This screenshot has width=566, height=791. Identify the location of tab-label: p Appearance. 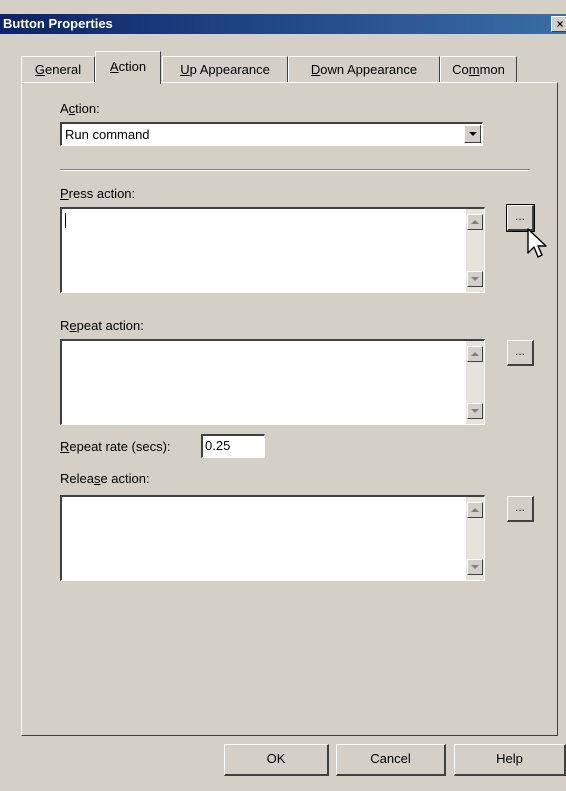
(229, 69).